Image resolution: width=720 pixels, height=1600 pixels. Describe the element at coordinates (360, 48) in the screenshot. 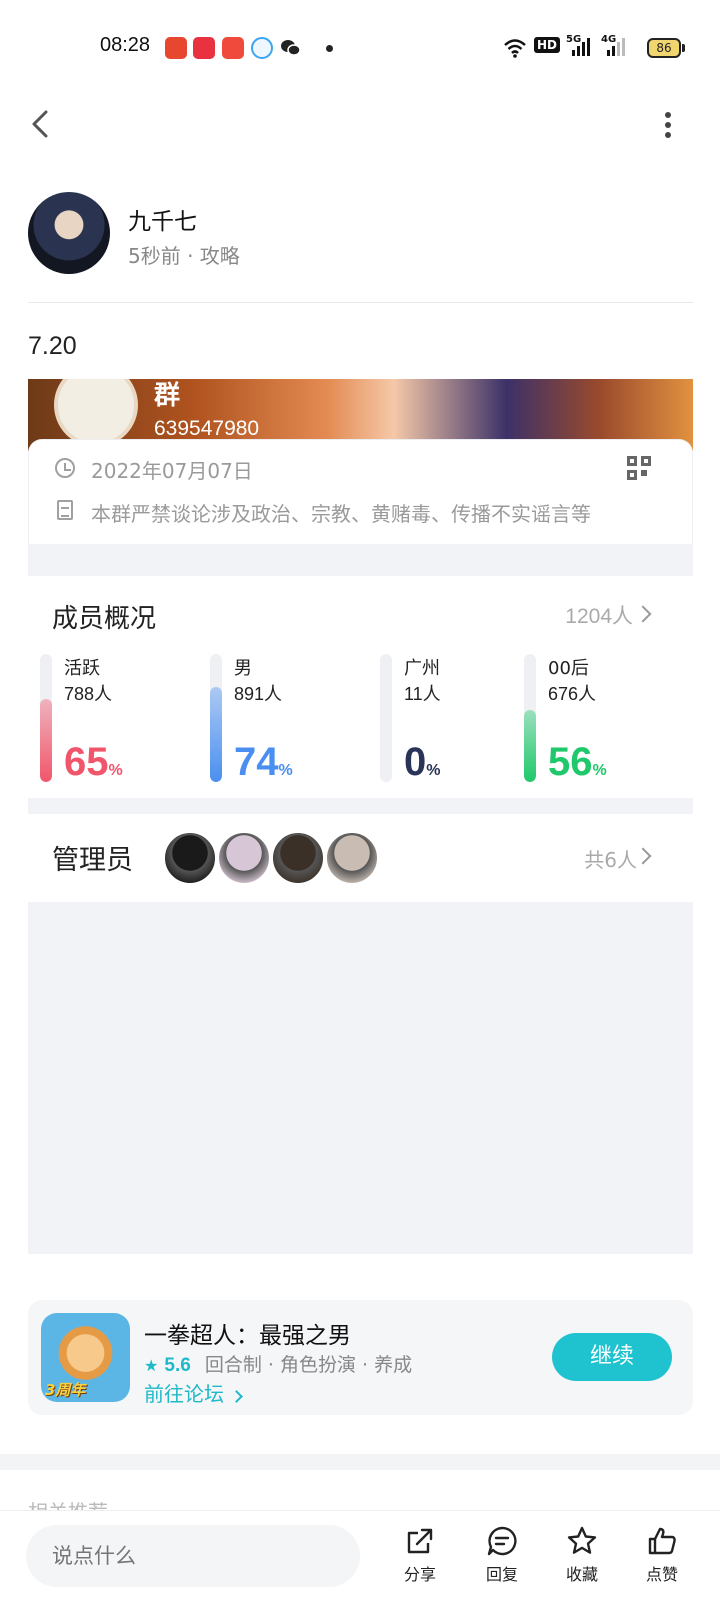

I see `status-bar: 08:28 HD 5G 4G 86` at that location.